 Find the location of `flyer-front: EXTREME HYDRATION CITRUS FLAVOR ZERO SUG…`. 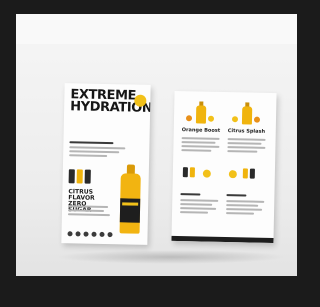

flyer-front: EXTREME HYDRATION CITRUS FLAVOR ZERO SUG… is located at coordinates (106, 164).